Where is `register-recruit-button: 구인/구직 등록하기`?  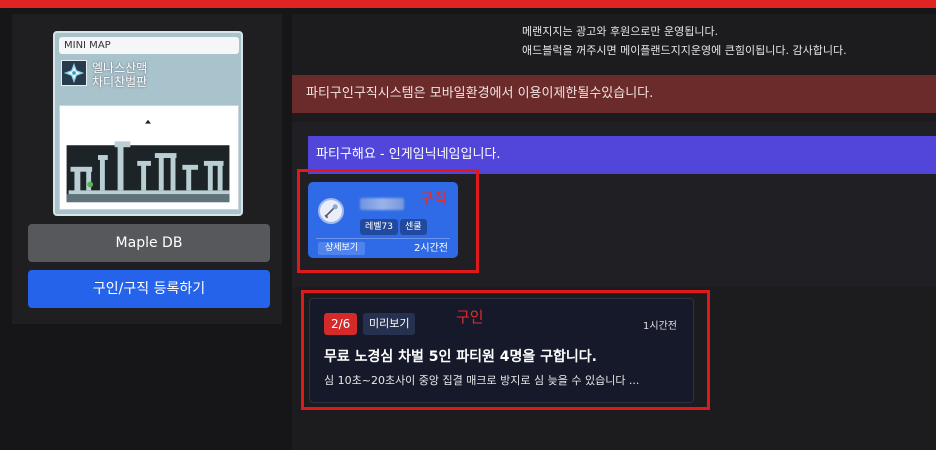 register-recruit-button: 구인/구직 등록하기 is located at coordinates (149, 289).